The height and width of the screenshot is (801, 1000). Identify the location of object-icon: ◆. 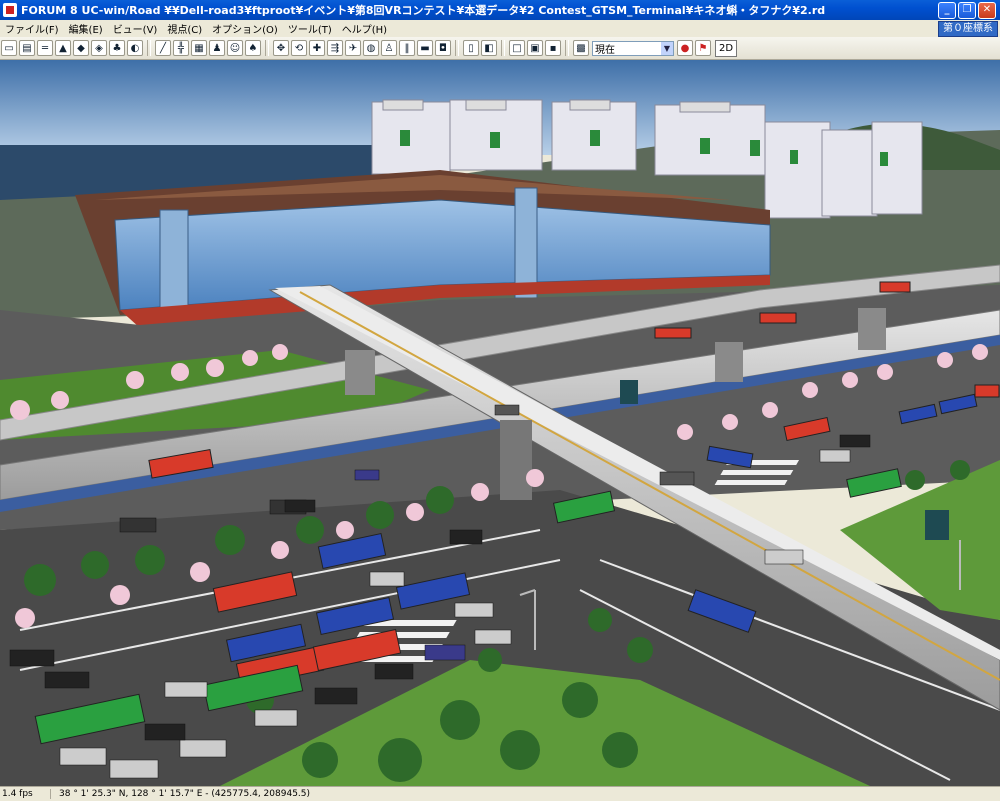
(81, 48).